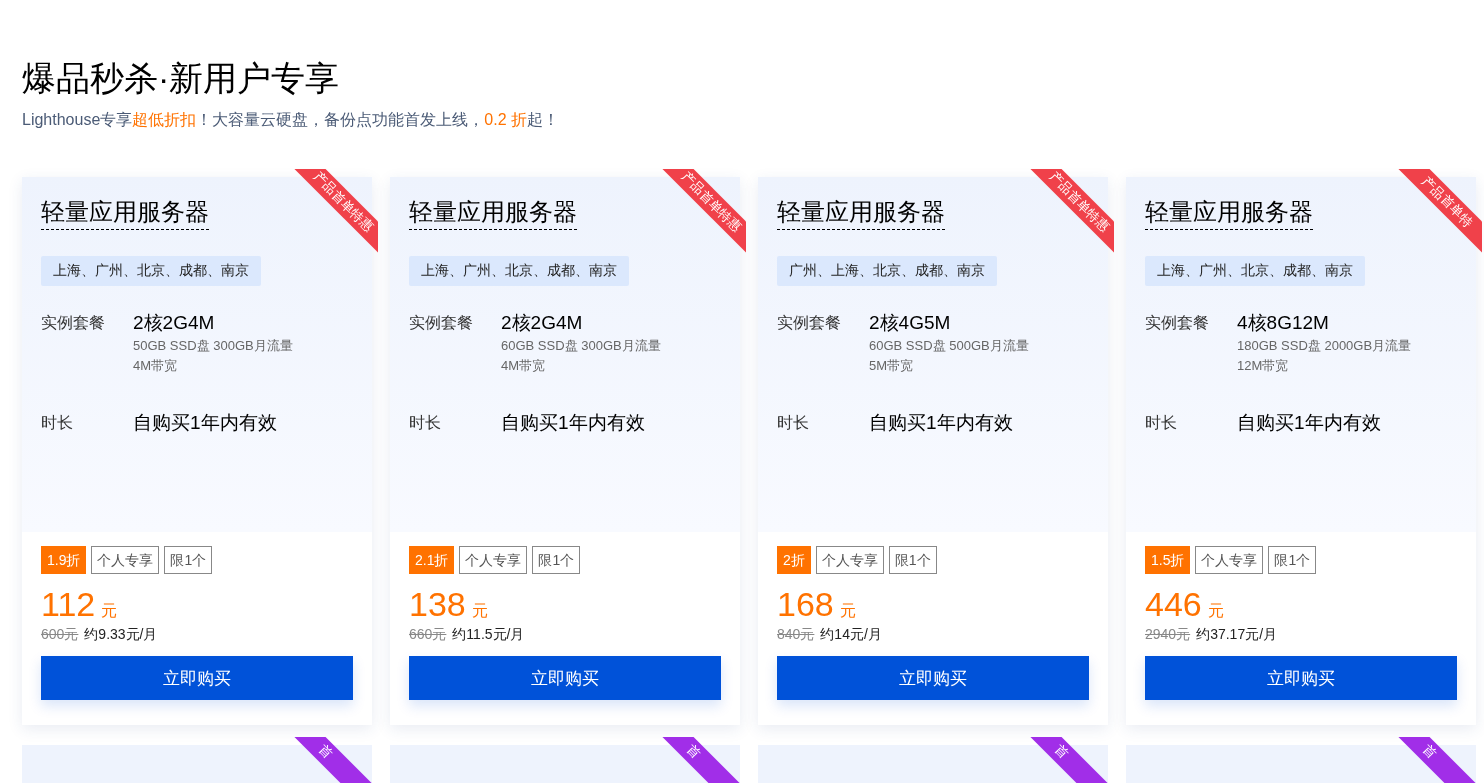 This screenshot has height=783, width=1484. I want to click on spec-value: 2核4G5M, so click(910, 323).